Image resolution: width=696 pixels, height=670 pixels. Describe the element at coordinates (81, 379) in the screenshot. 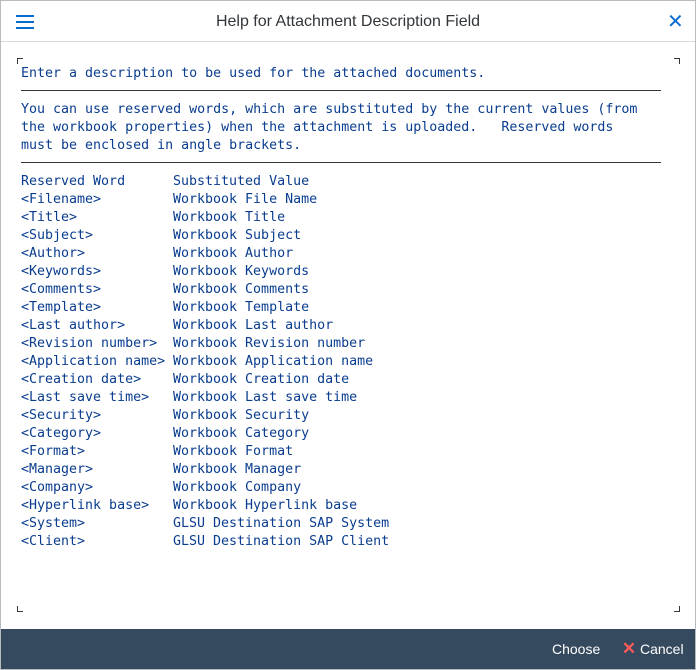

I see `reserved-word-cell: <Creation date>` at that location.